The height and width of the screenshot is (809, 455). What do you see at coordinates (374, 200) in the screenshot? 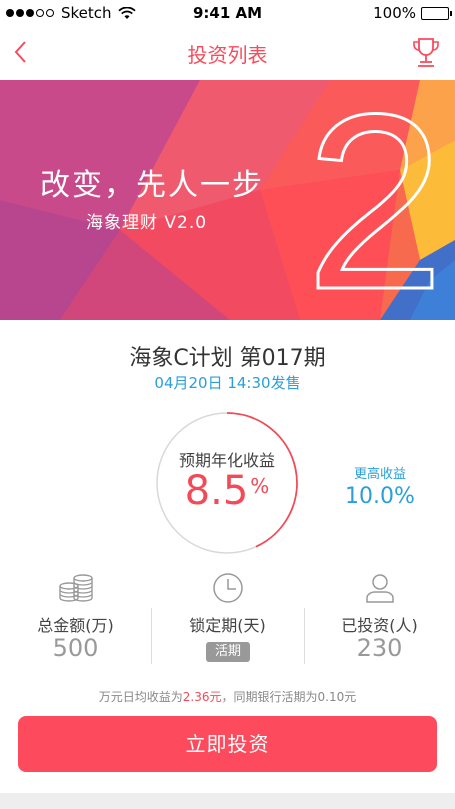
I see `banner-big-number: 2` at bounding box center [374, 200].